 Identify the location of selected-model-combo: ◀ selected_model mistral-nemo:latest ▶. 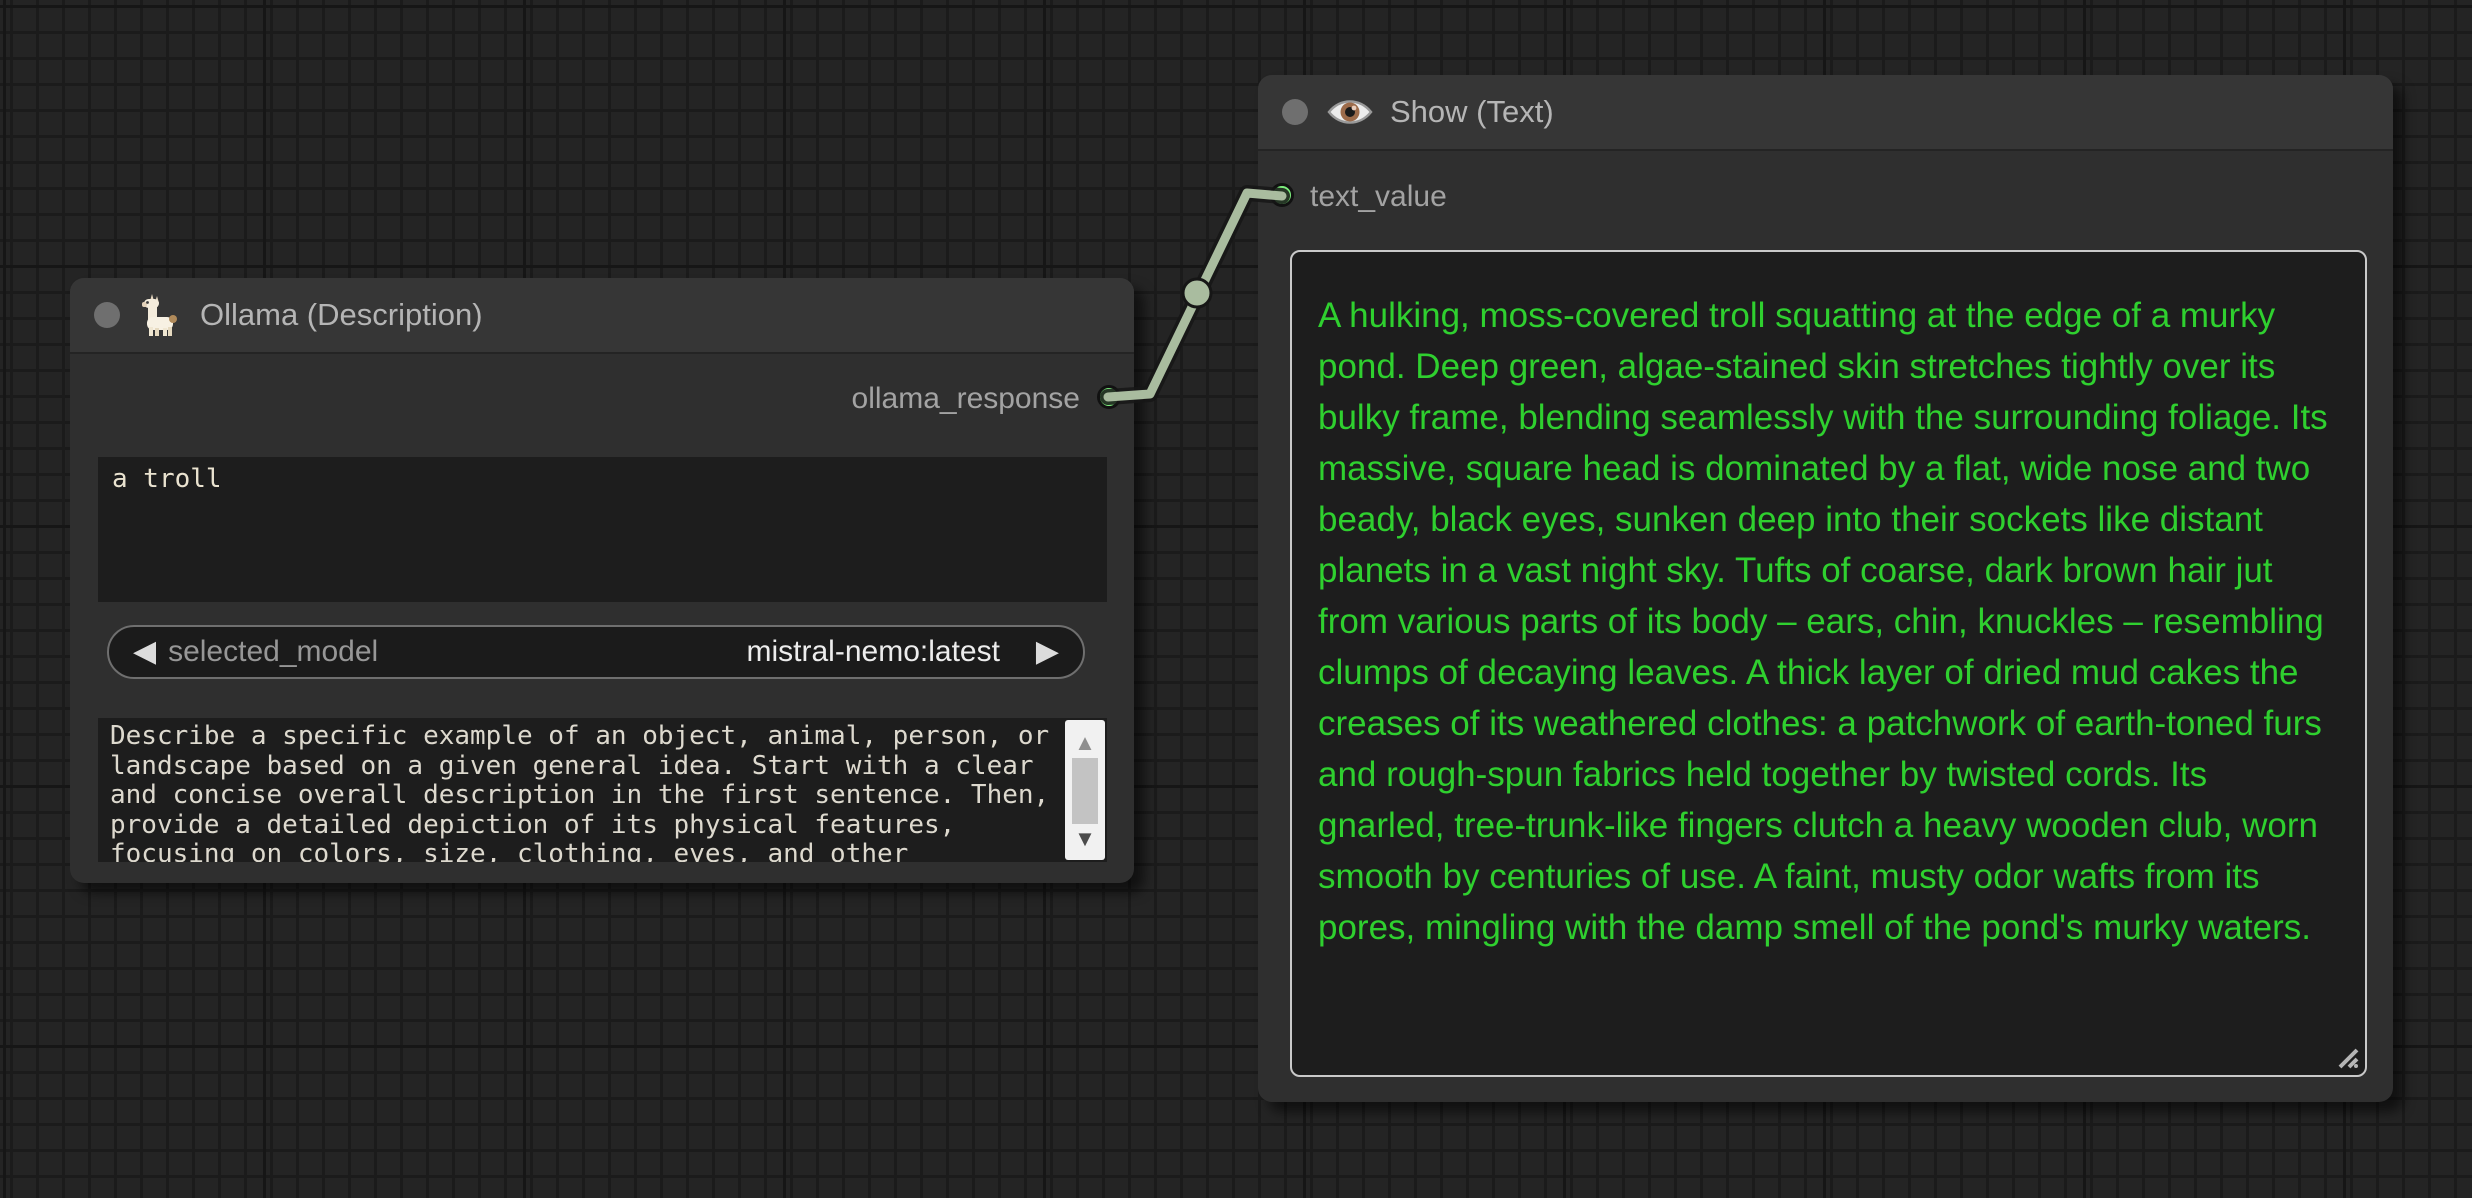
(596, 652).